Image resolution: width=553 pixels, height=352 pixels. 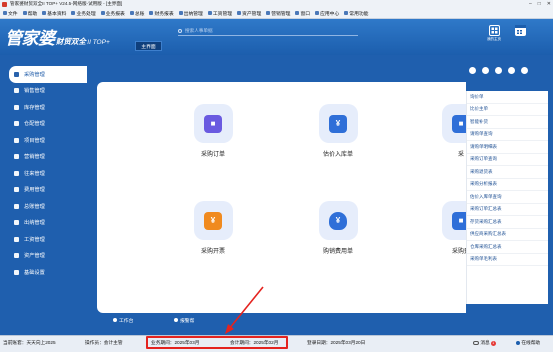 What do you see at coordinates (239, 13) in the screenshot?
I see `assets-menu-icon` at bounding box center [239, 13].